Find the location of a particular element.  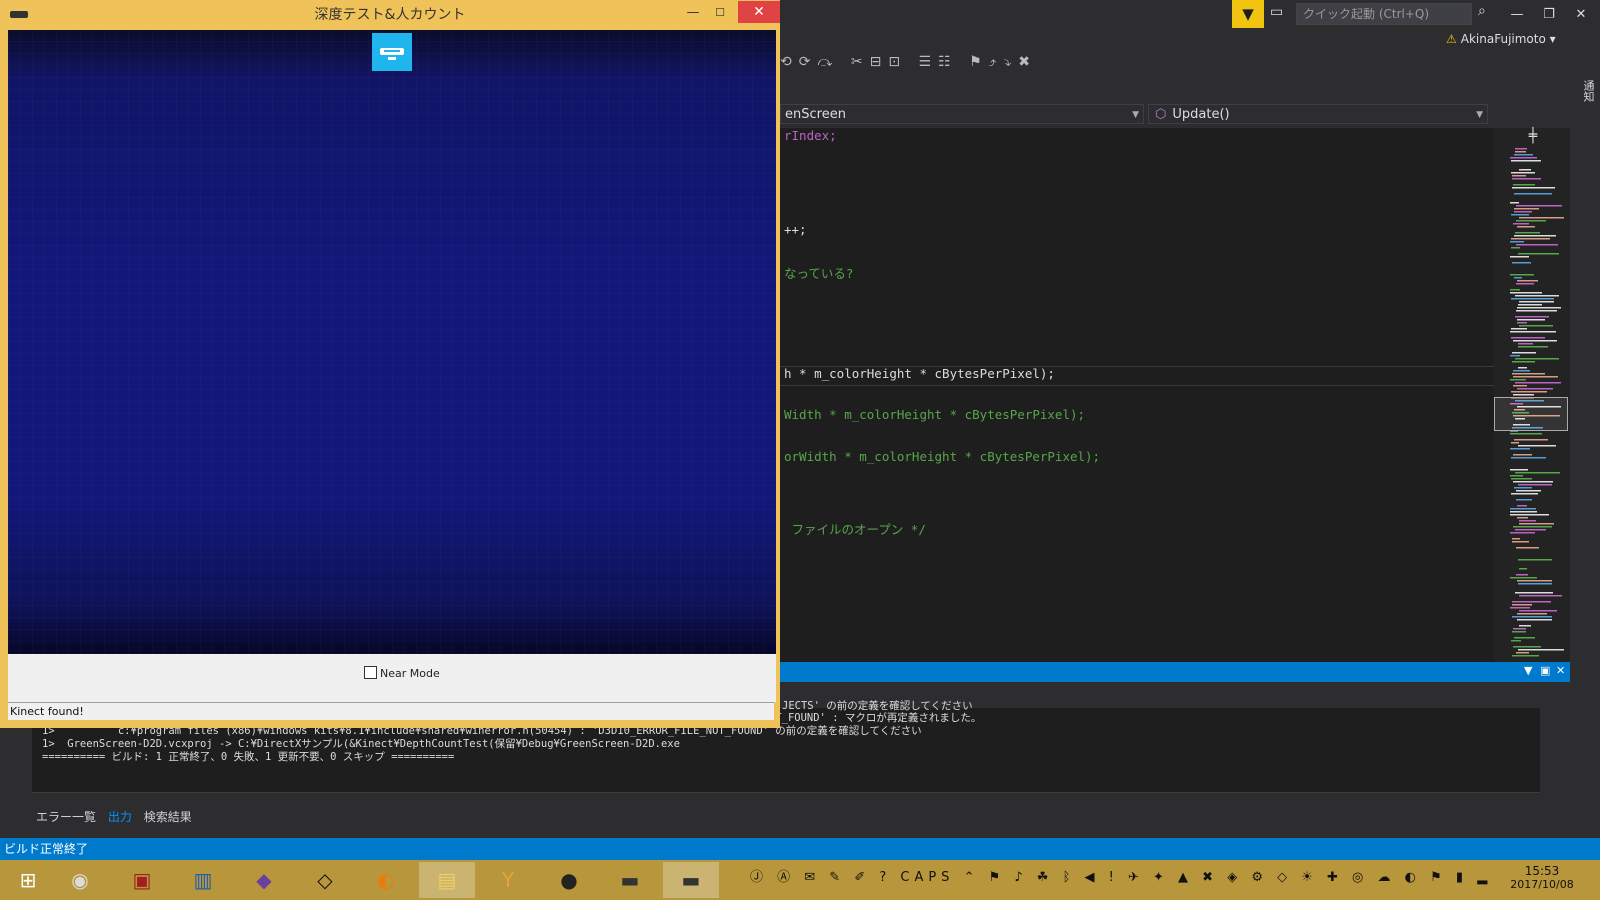

app-maximize-button: ☐ is located at coordinates (720, 13).